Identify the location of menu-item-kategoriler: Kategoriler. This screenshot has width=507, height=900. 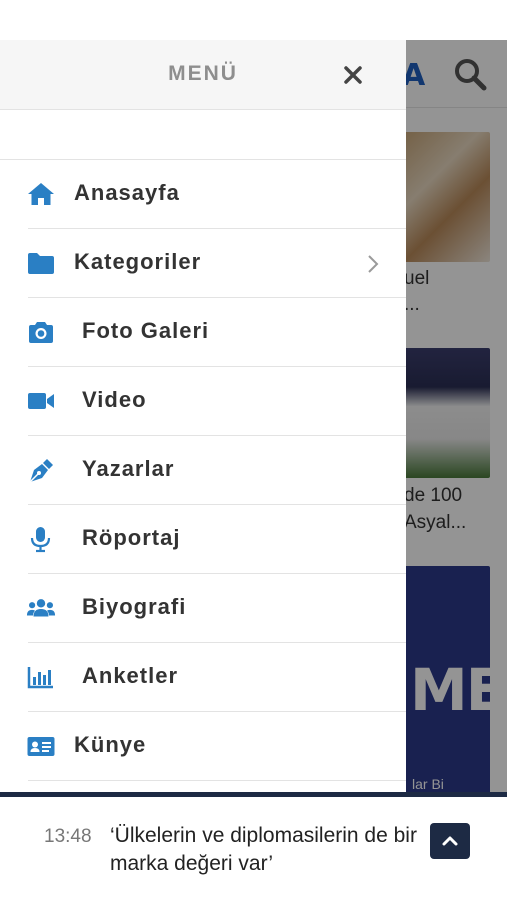
(203, 263).